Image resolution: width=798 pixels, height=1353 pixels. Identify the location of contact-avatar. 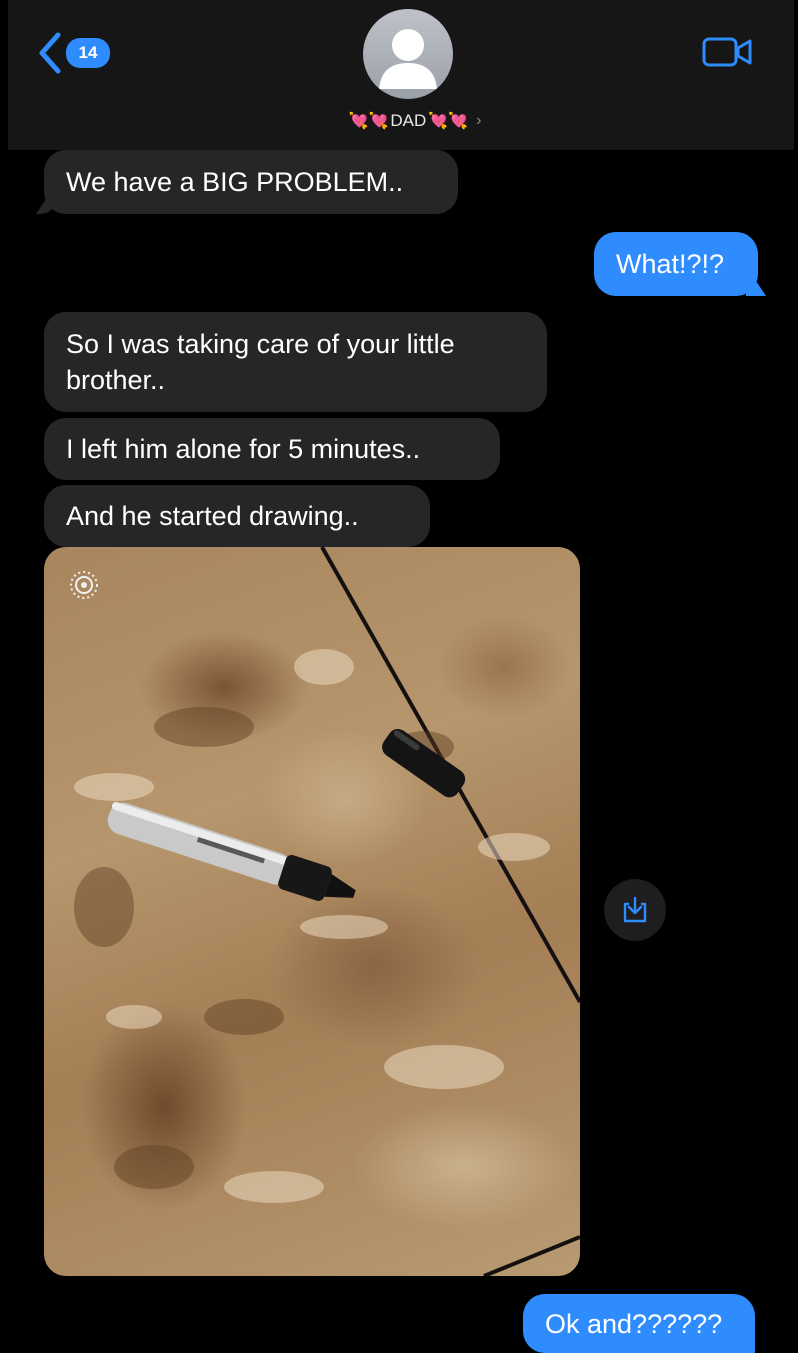
(408, 54).